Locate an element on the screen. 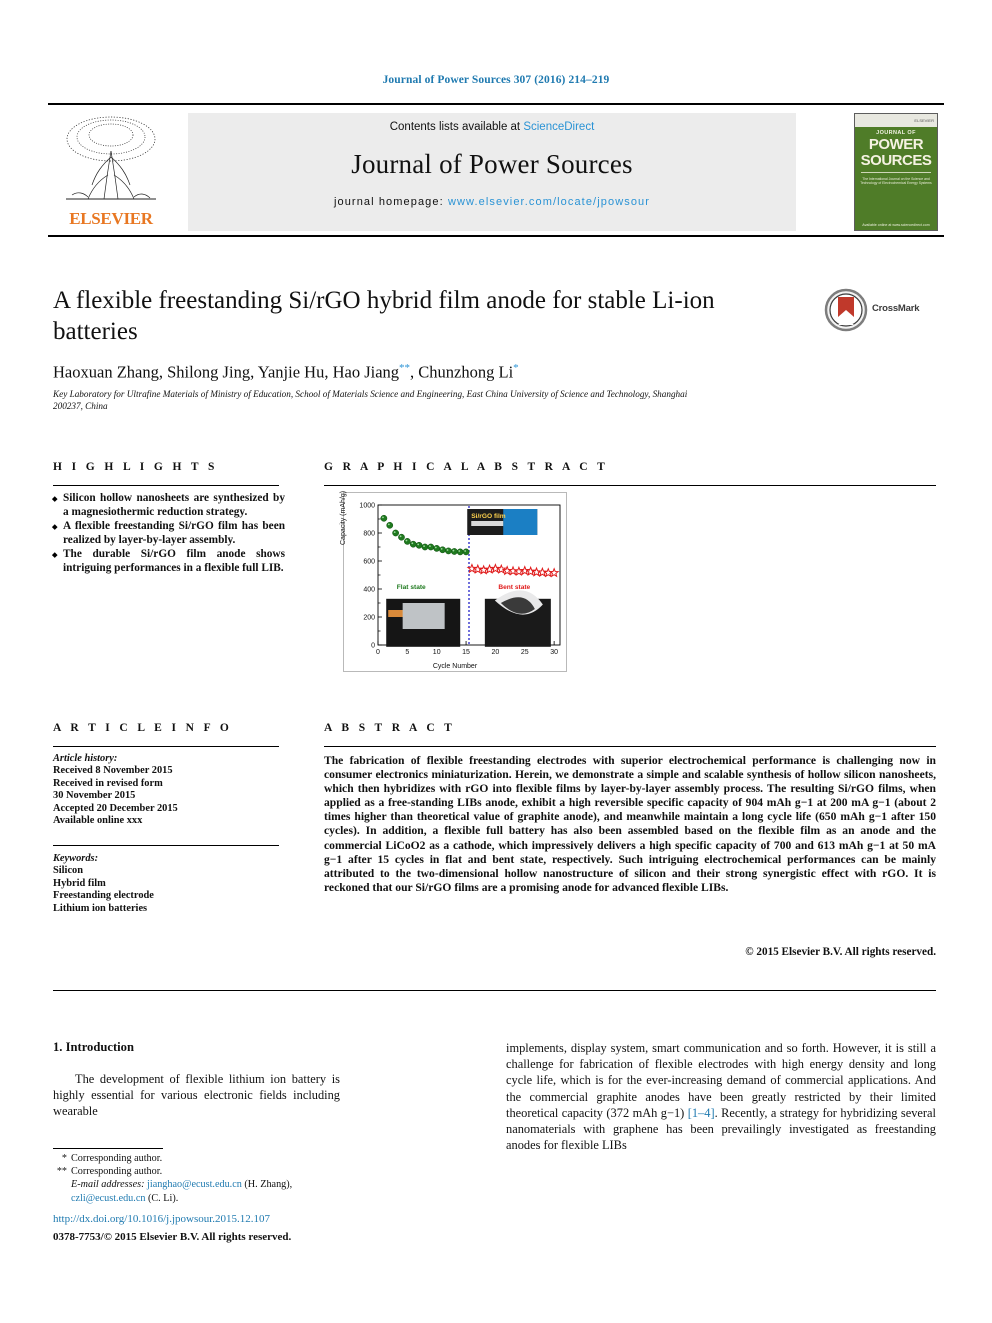  footnote-marker-1: * is located at coordinates (64, 1158).